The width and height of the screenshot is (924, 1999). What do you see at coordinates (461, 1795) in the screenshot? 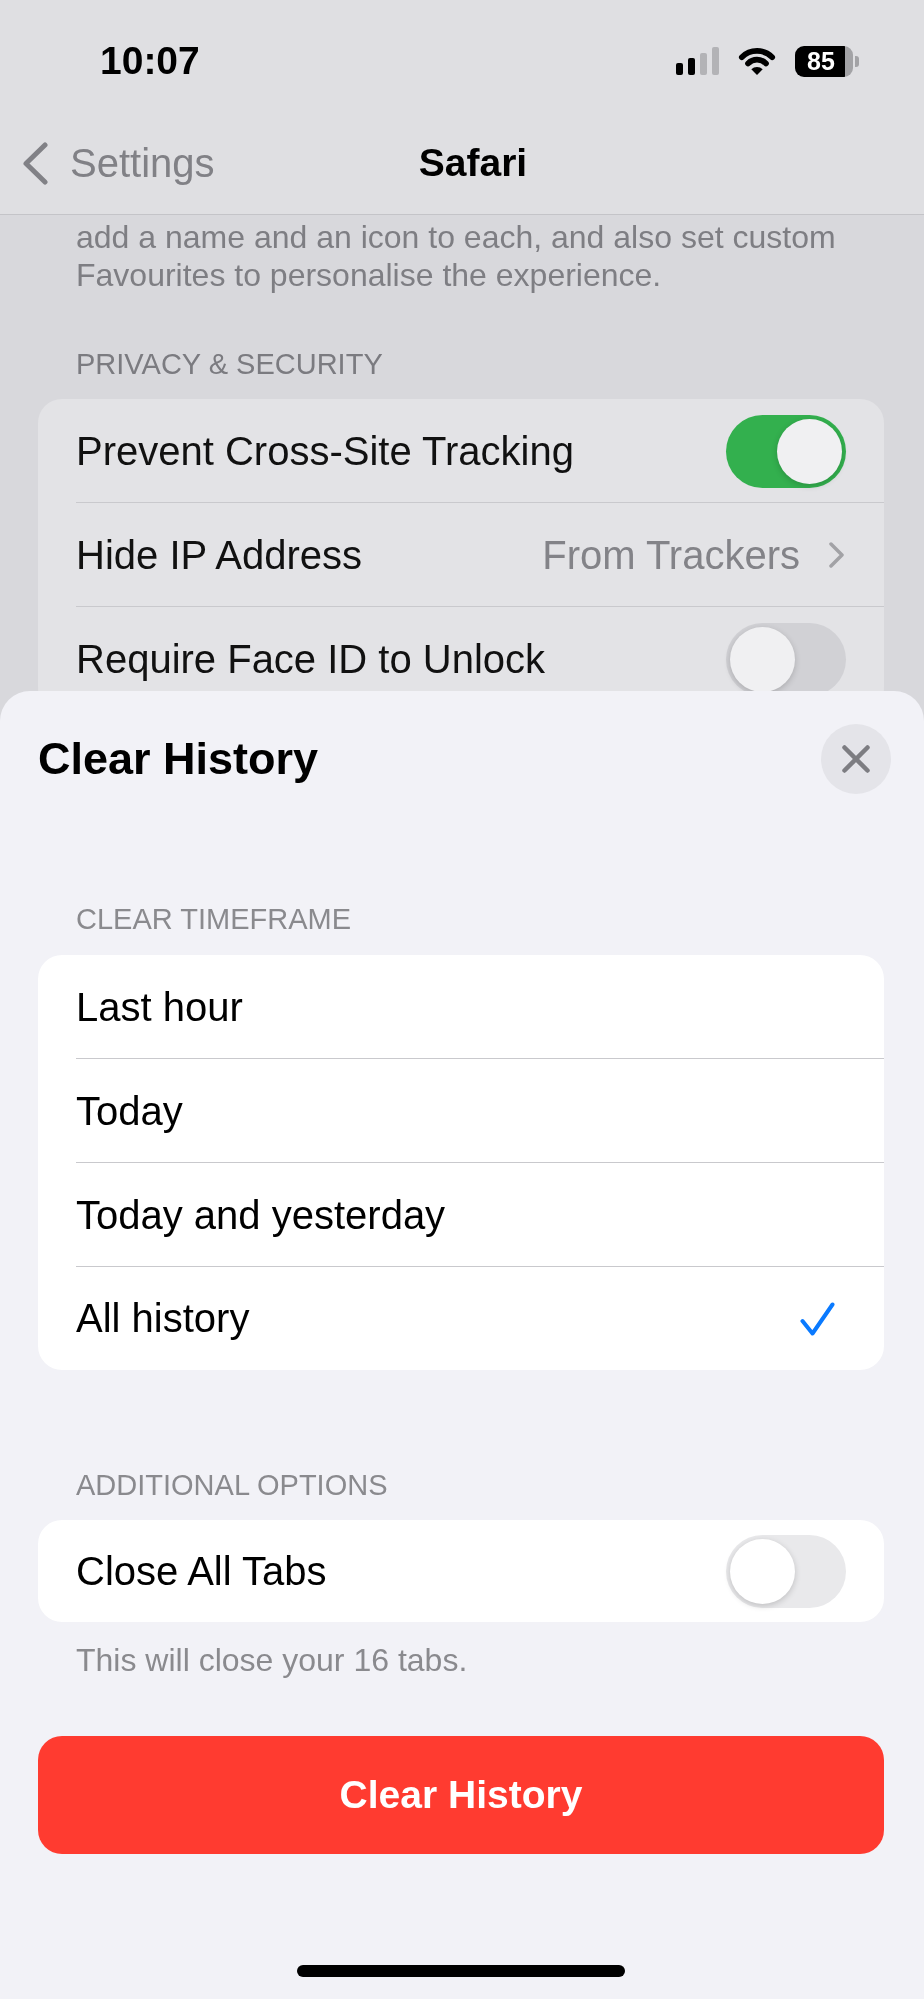
I see `clear-history-button: Clear History` at bounding box center [461, 1795].